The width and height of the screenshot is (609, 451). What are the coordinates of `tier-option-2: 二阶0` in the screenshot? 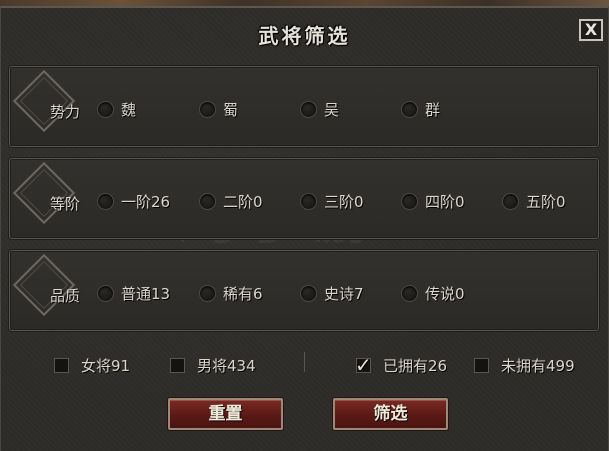 It's located at (231, 201).